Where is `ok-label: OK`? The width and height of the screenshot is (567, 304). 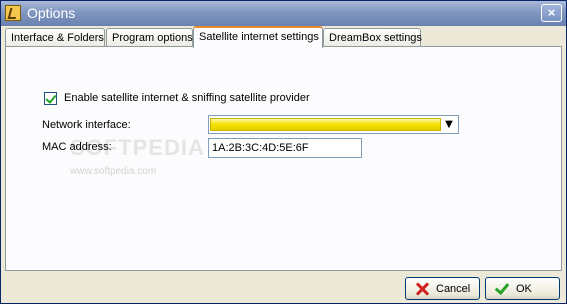
ok-label: OK is located at coordinates (524, 289).